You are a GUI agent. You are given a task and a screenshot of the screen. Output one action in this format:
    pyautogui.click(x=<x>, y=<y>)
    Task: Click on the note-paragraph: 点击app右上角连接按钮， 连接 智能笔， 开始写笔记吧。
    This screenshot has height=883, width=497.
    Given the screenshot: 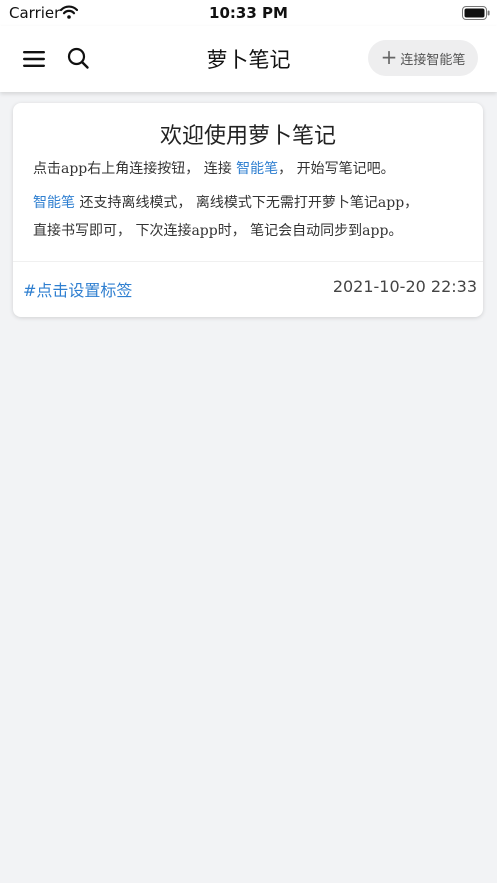 What is the action you would take?
    pyautogui.click(x=253, y=169)
    